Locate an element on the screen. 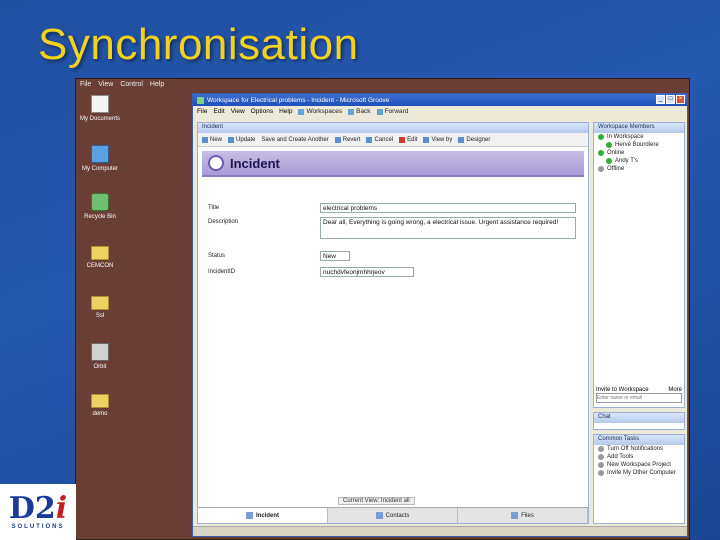  task-item: New Workspace Project is located at coordinates (639, 465).